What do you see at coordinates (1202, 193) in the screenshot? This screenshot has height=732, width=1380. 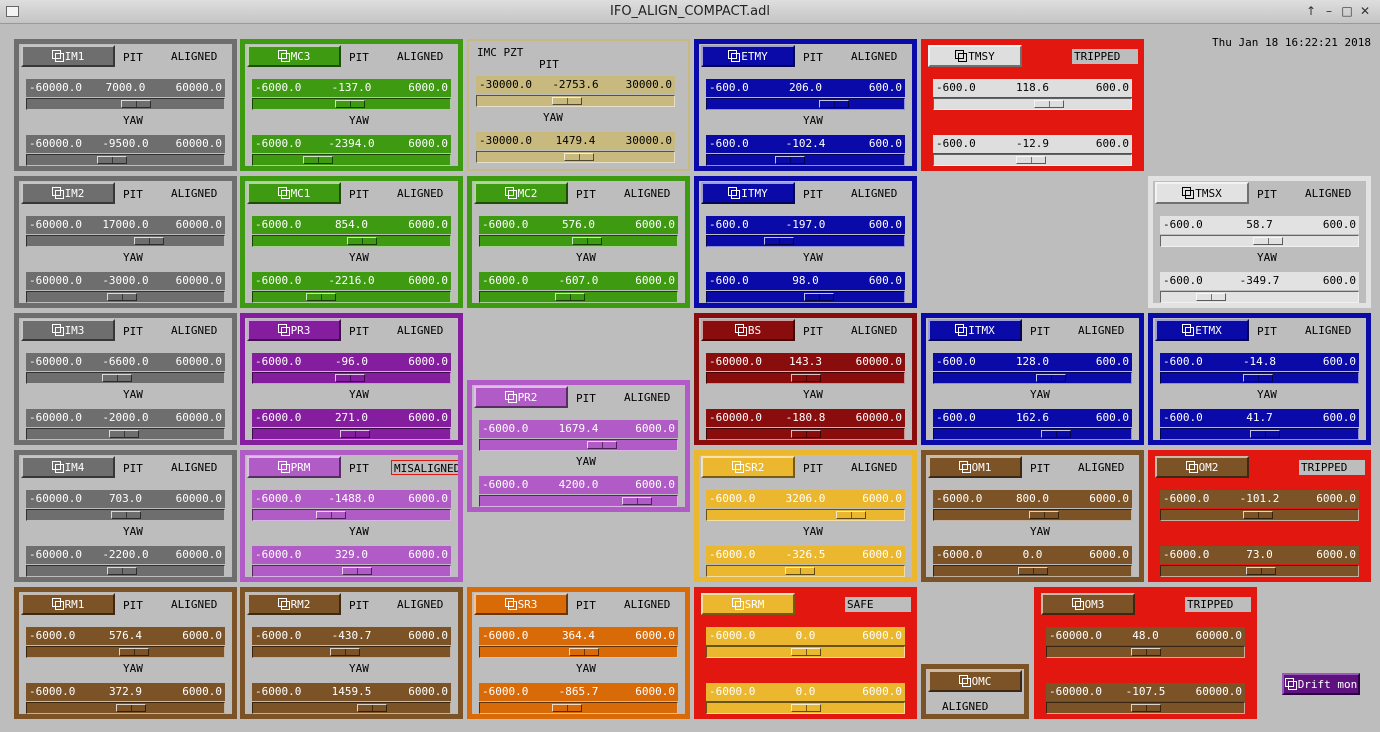 I see `tmsx-button: TMSX` at bounding box center [1202, 193].